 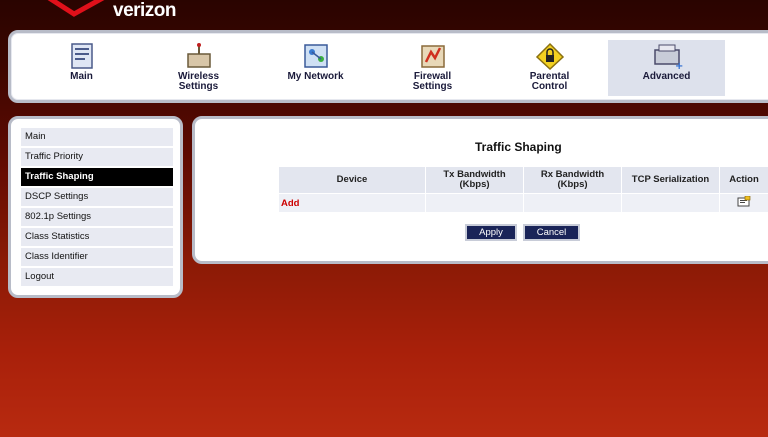 What do you see at coordinates (491, 232) in the screenshot?
I see `apply-button: Apply` at bounding box center [491, 232].